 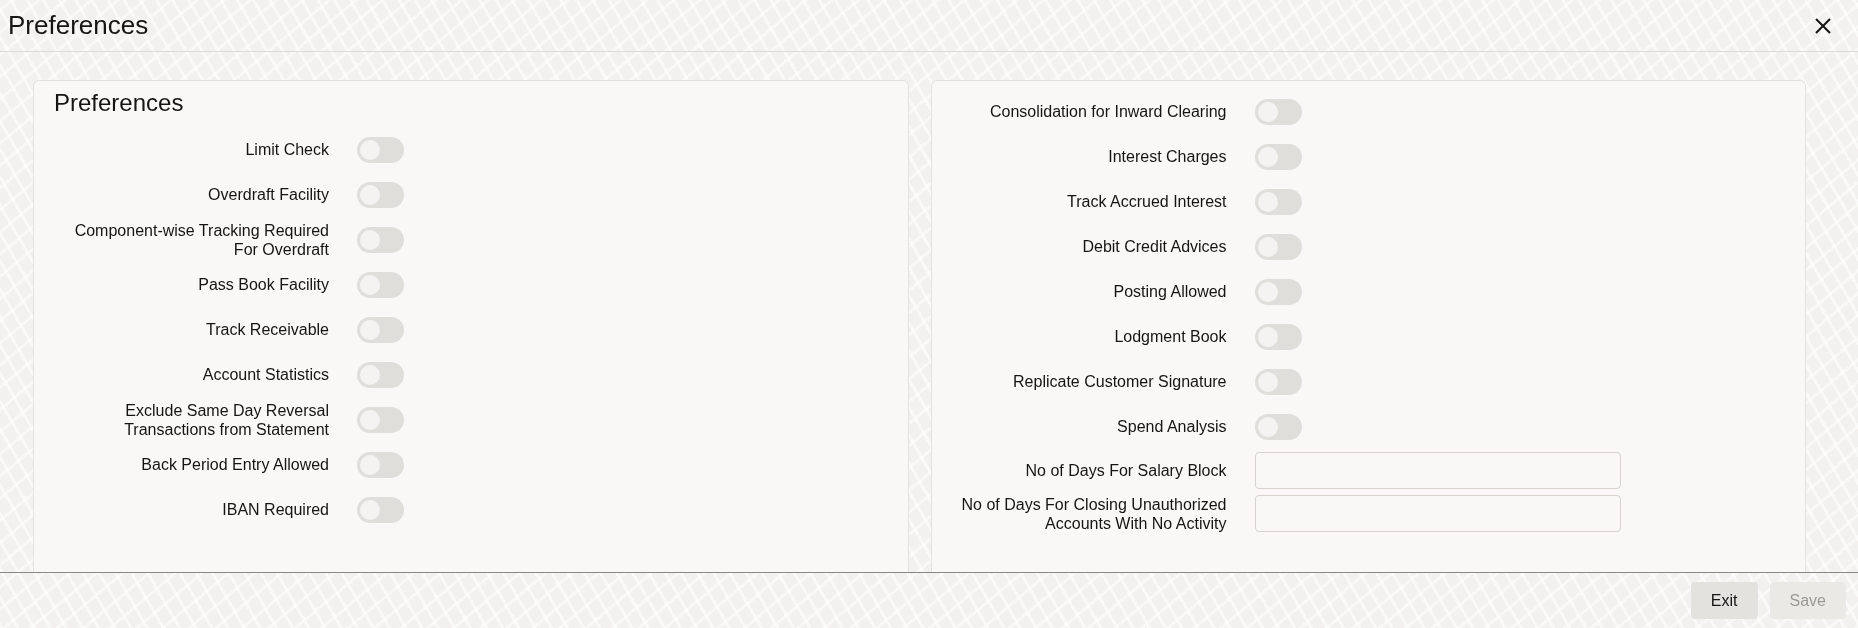 I want to click on field-label: Pass Book Facility, so click(x=263, y=284).